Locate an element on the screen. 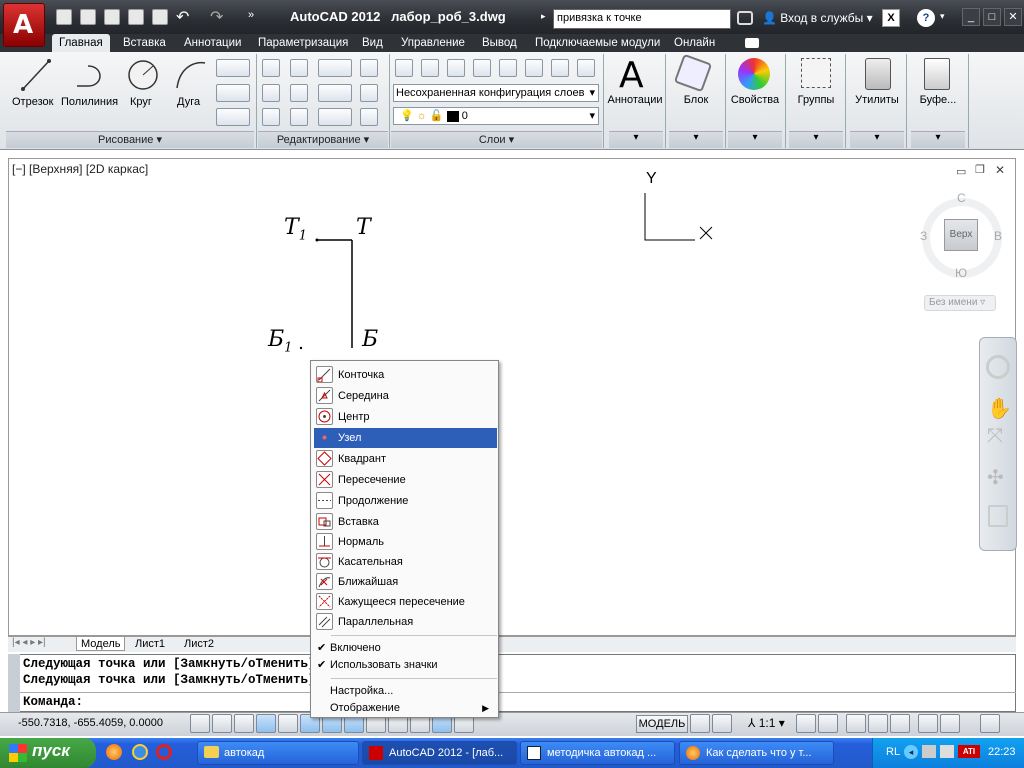 The height and width of the screenshot is (768, 1024). layer-properties-icon is located at coordinates (404, 68).